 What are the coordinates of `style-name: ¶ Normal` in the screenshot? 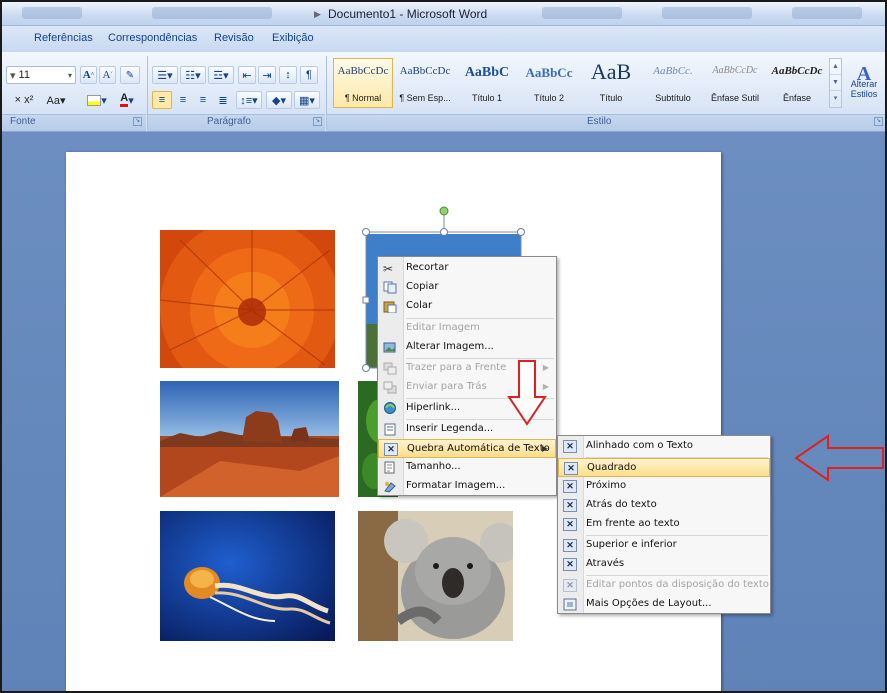 It's located at (363, 98).